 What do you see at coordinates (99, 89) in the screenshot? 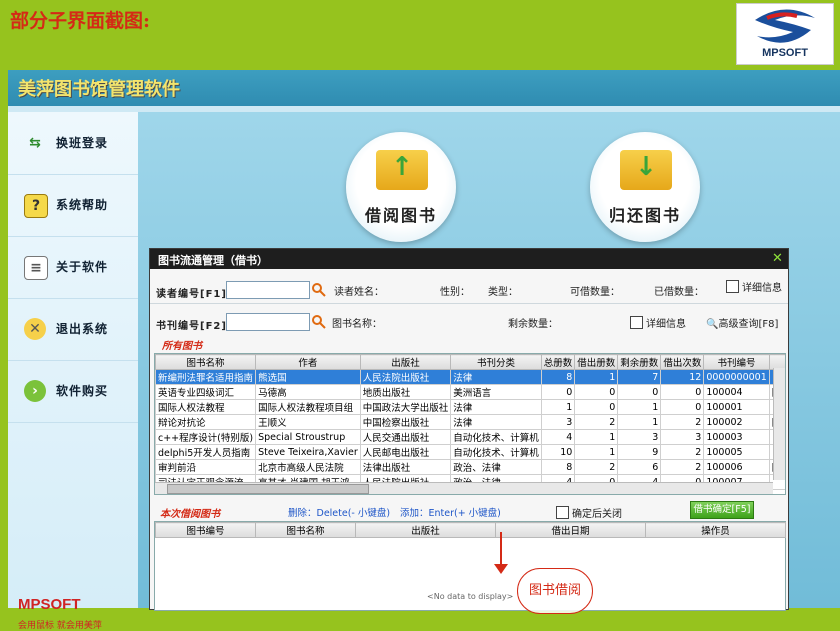
I see `app-title: 美萍图书馆管理软件` at bounding box center [99, 89].